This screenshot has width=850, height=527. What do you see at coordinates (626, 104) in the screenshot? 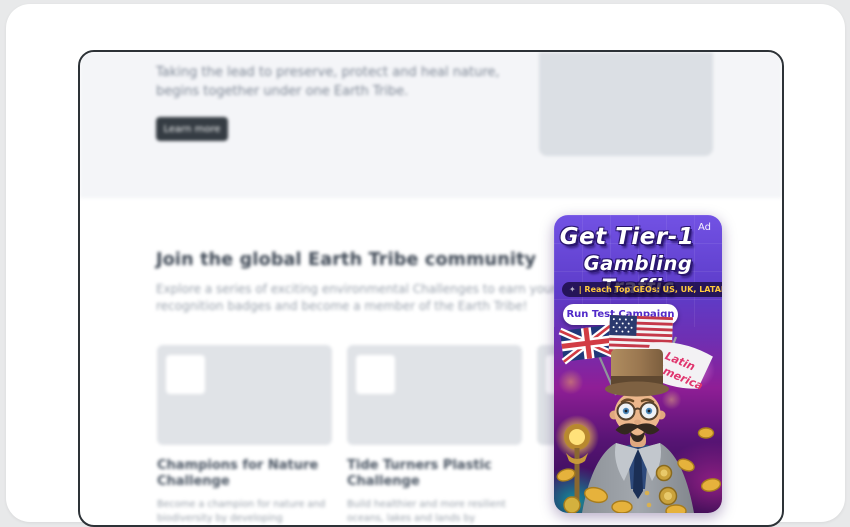
I see `hero-image-placeholder` at bounding box center [626, 104].